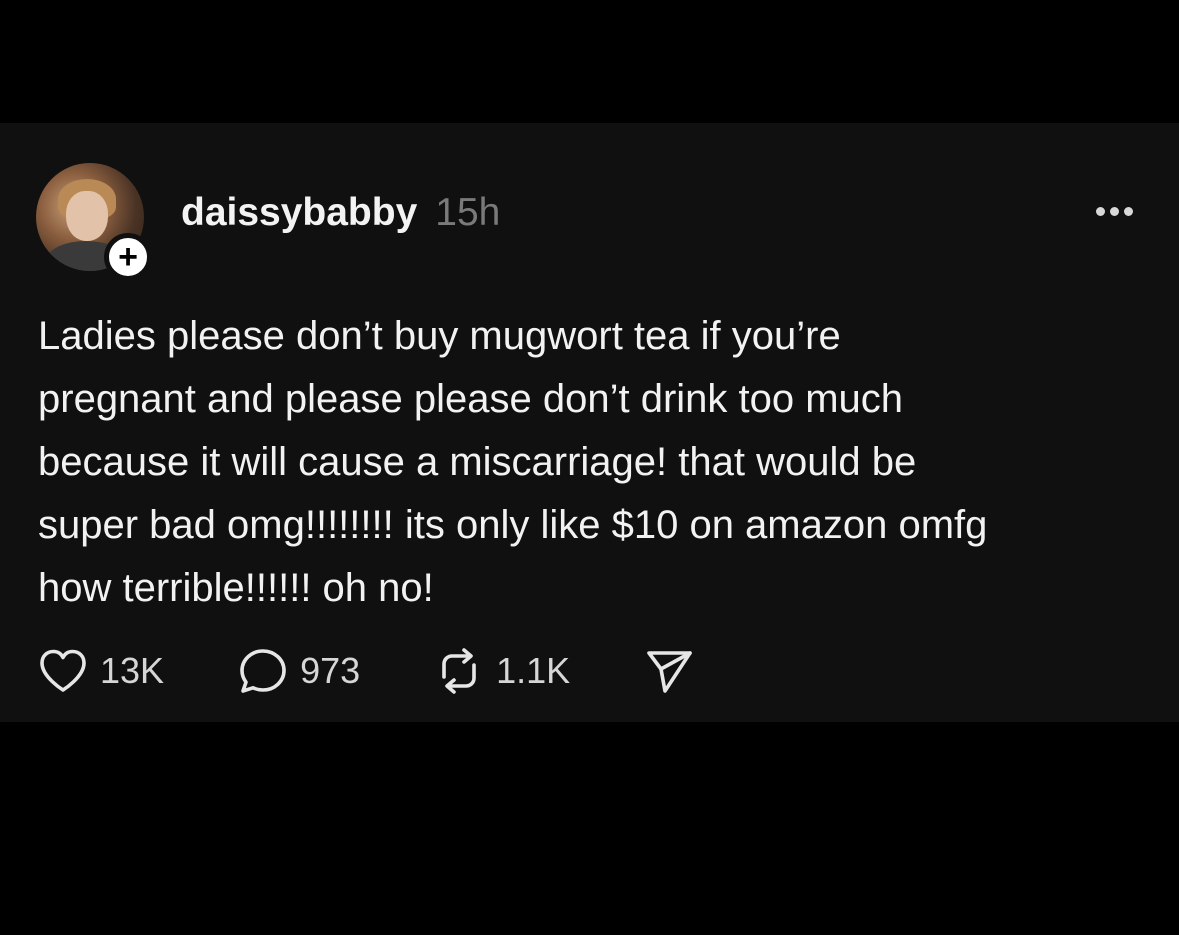 The height and width of the screenshot is (935, 1179). I want to click on share-button, so click(669, 671).